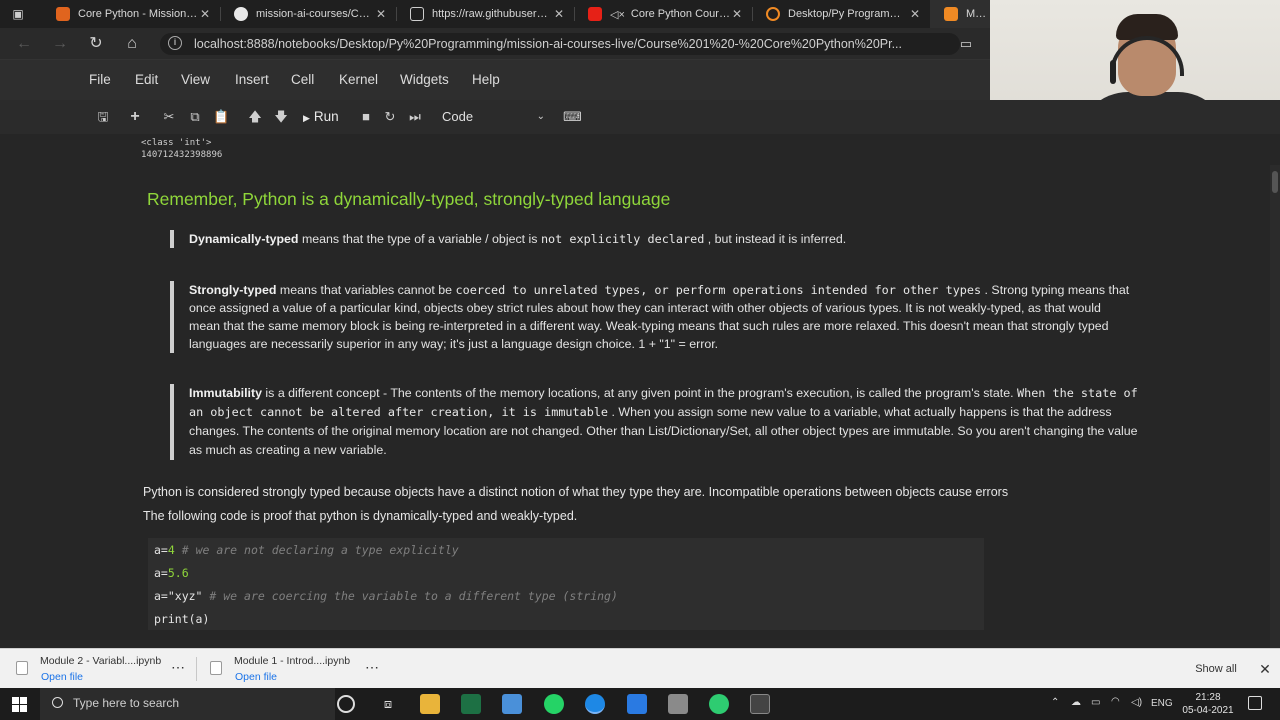 The image size is (1280, 720). I want to click on show-all-downloads-button: Show all, so click(1216, 669).